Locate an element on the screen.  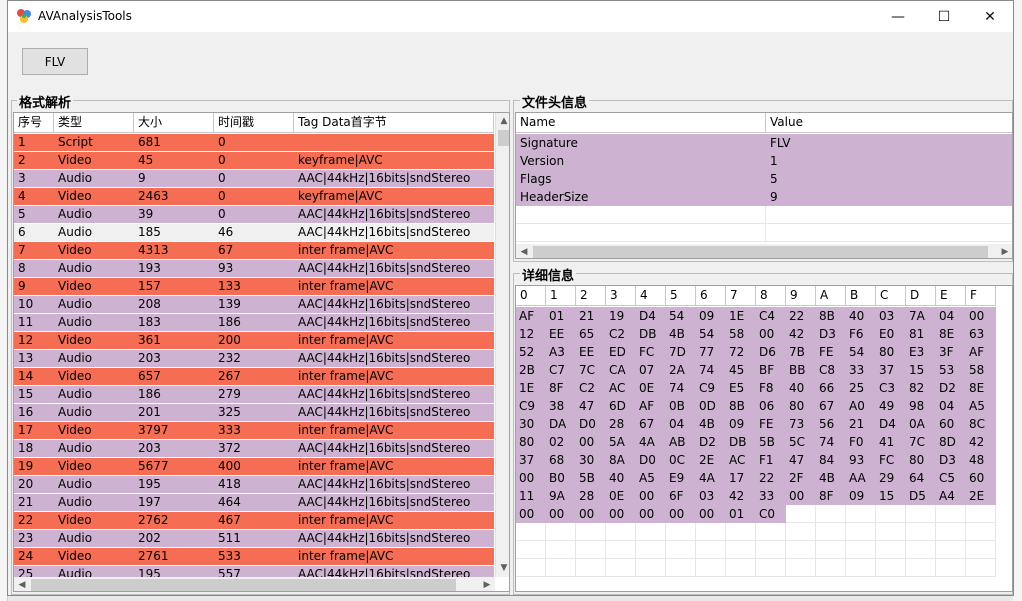
hex-byte: 64 is located at coordinates (921, 478).